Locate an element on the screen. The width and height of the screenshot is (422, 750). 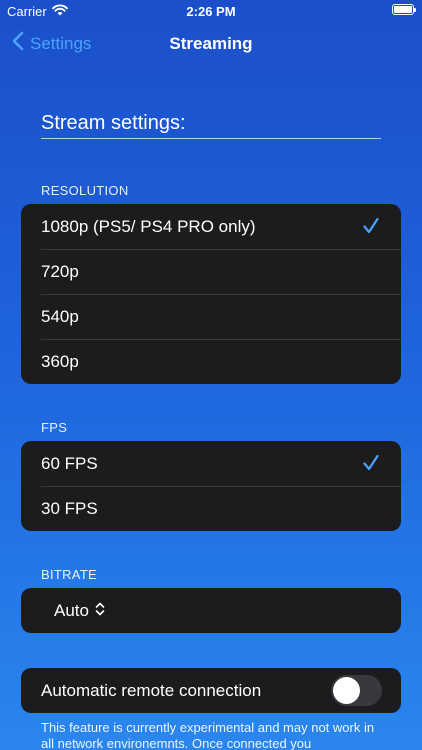
remote-connection-toggle is located at coordinates (356, 690).